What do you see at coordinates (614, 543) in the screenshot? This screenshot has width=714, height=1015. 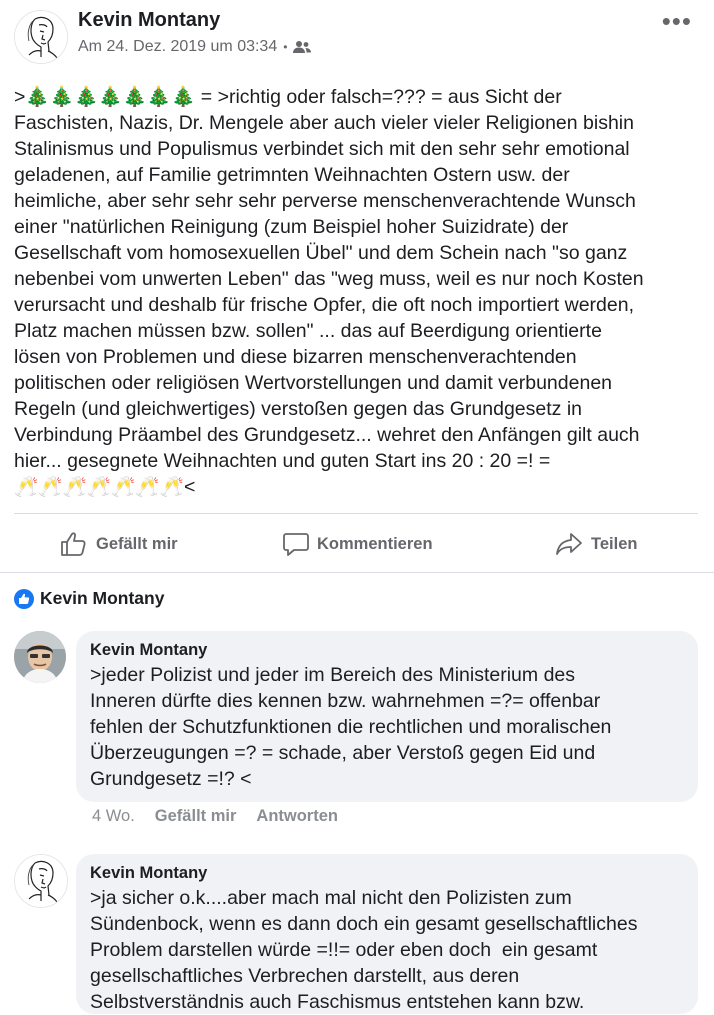 I see `share-label: Teilen` at bounding box center [614, 543].